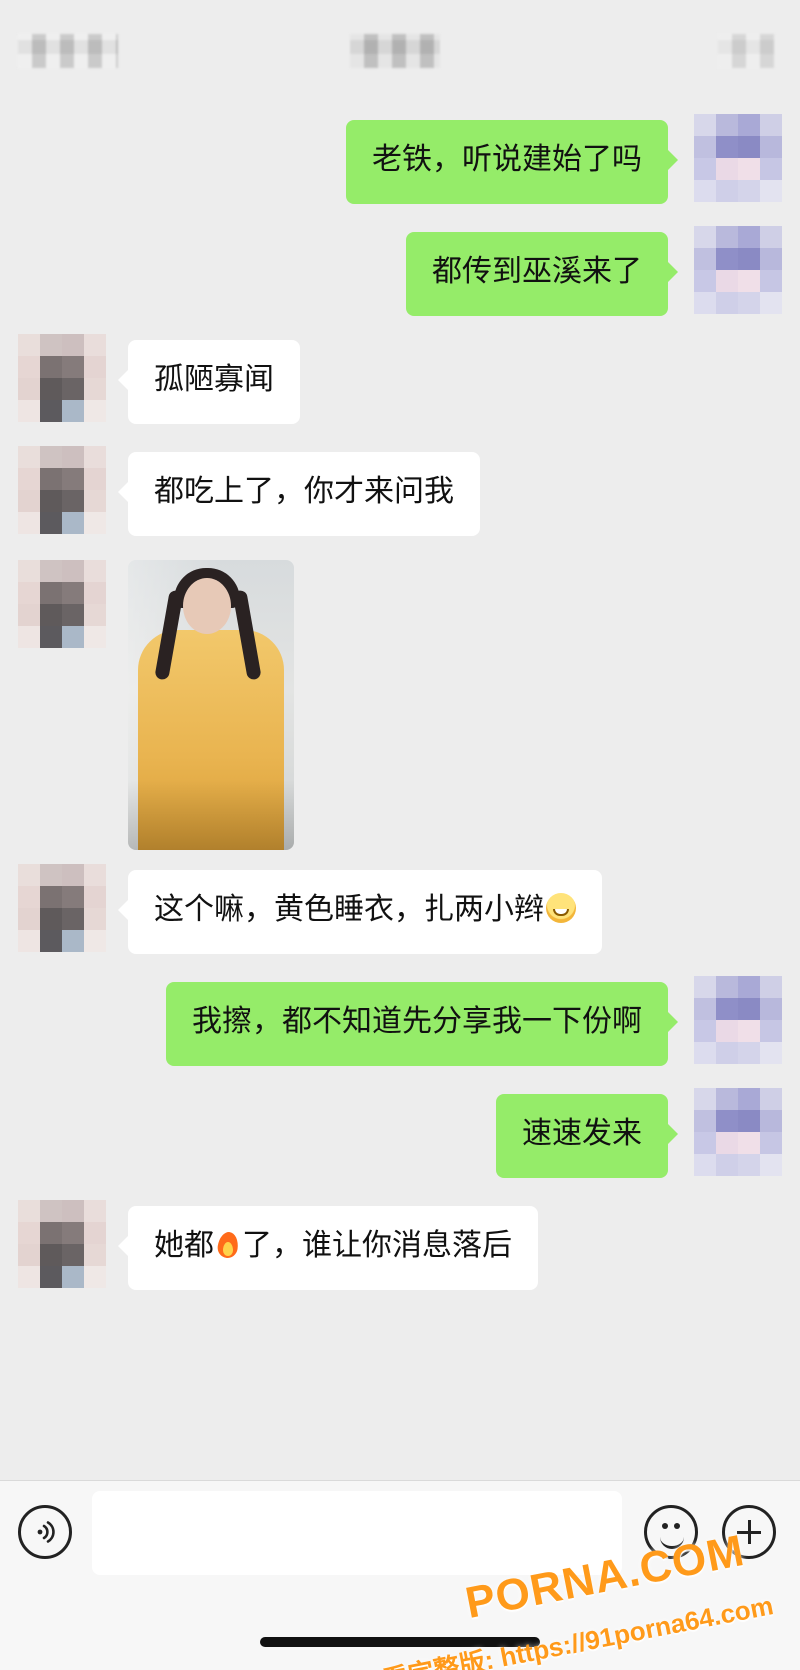  I want to click on message-bubble: 我擦，都不知道先分享我一下份啊, so click(422, 1024).